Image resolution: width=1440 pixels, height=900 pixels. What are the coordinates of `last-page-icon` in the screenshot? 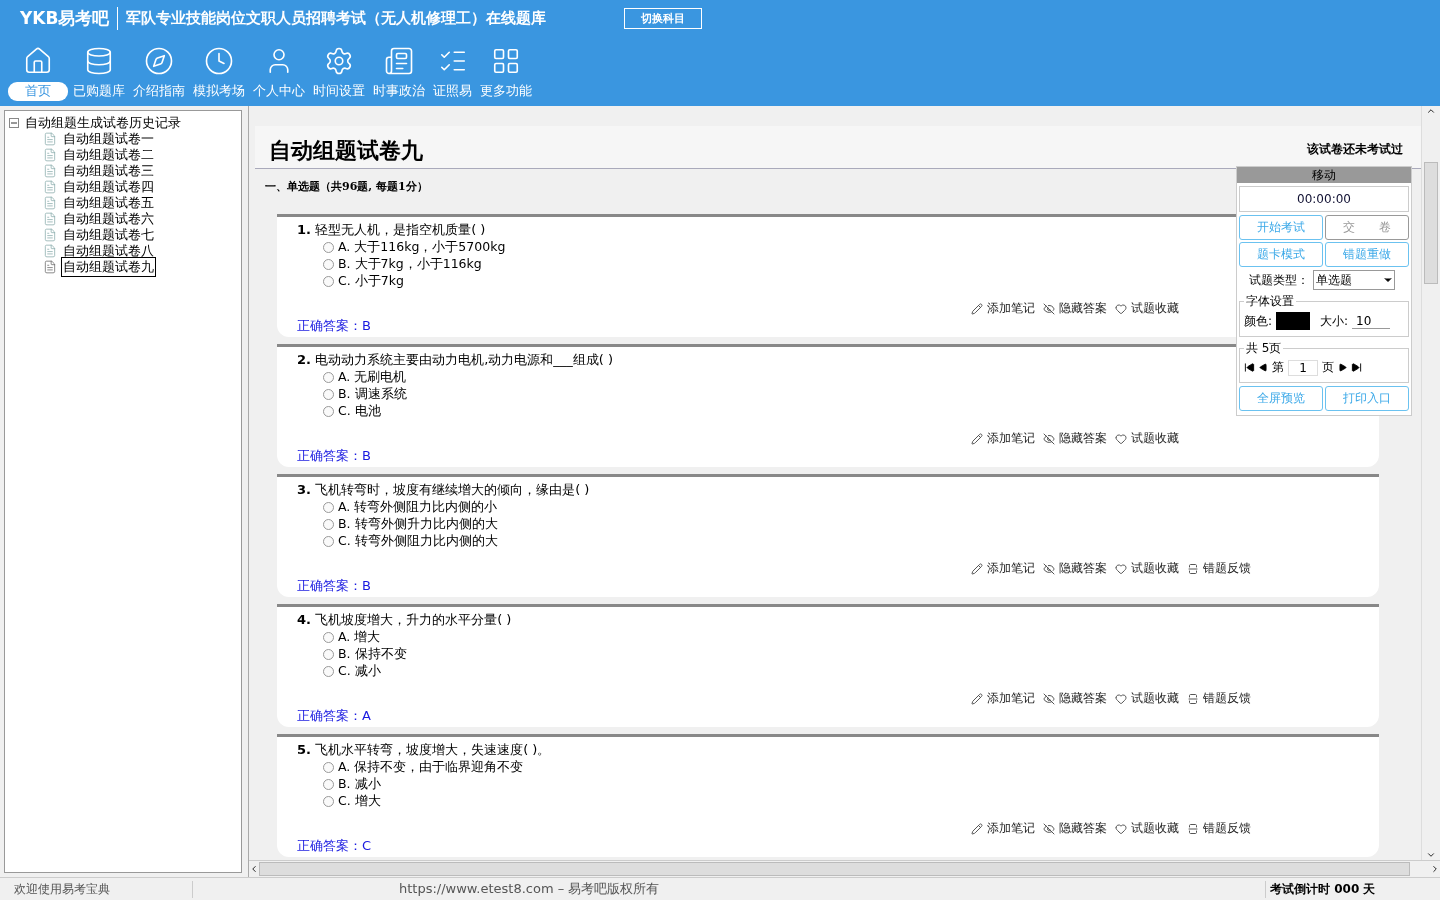 It's located at (1356, 367).